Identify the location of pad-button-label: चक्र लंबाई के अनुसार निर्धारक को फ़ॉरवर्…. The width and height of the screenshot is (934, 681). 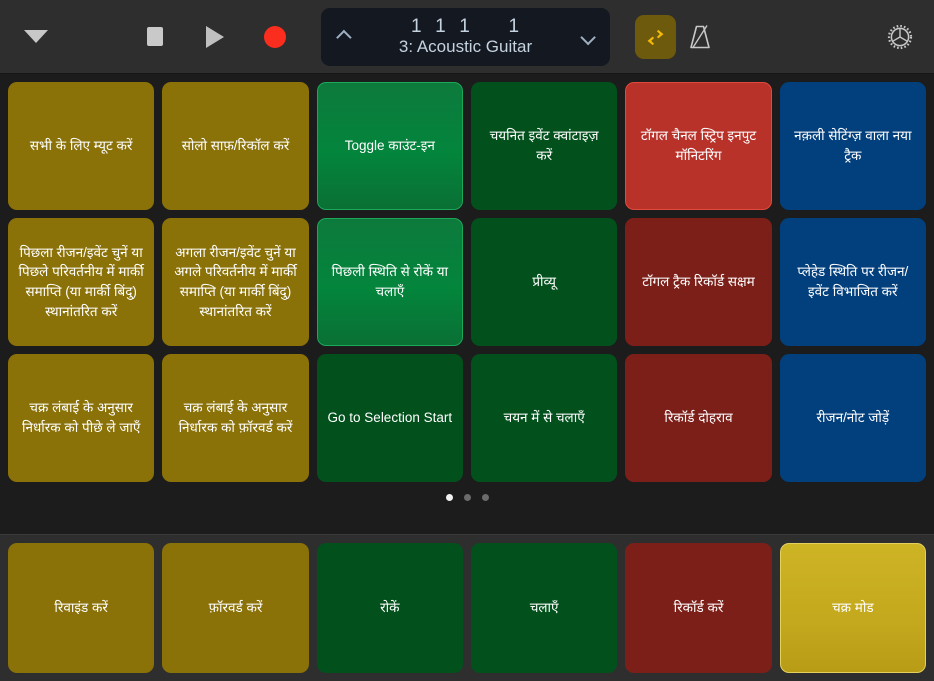
(235, 417).